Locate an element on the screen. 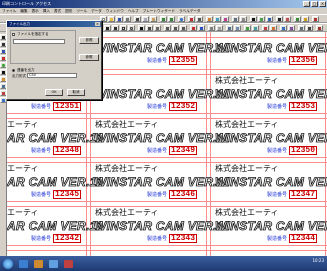 This screenshot has width=327, height=271. rotate-button is located at coordinates (247, 28).